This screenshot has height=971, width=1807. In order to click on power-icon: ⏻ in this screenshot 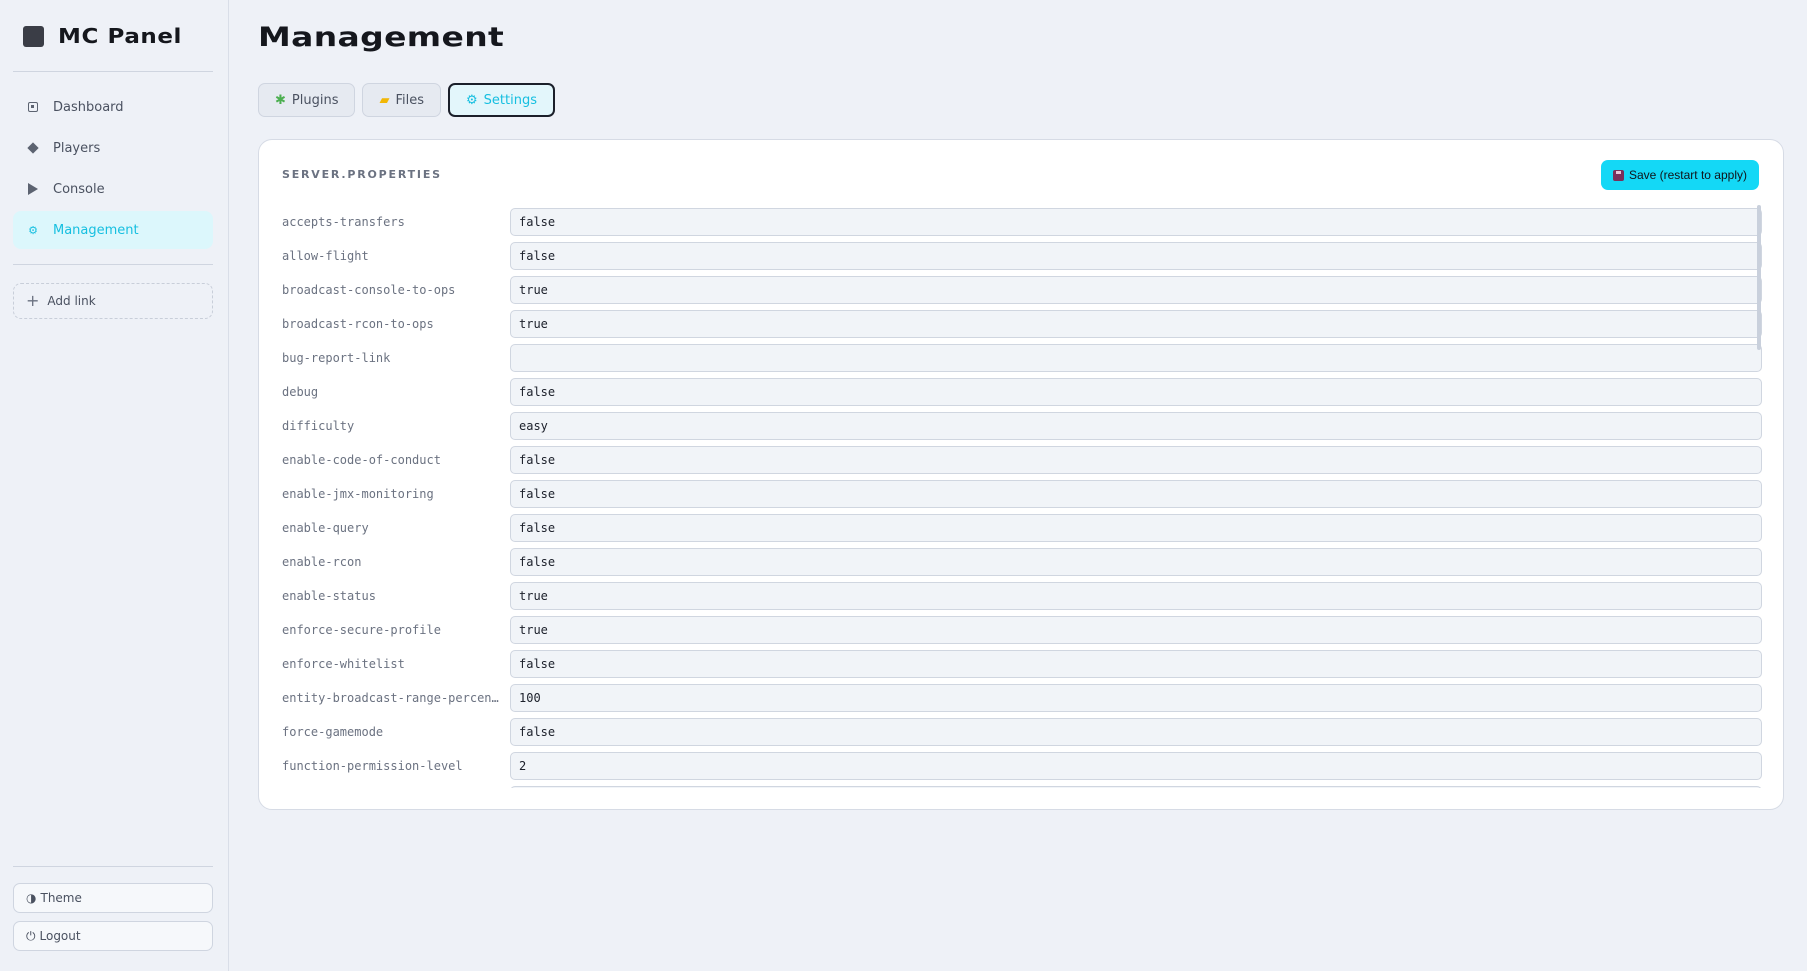, I will do `click(31, 935)`.